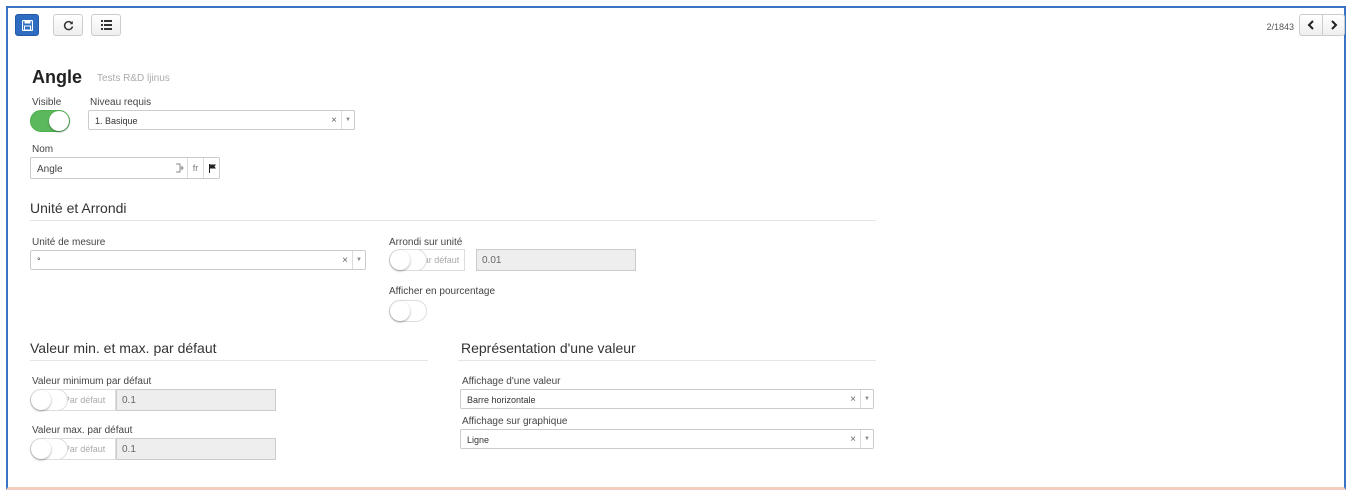 The image size is (1352, 492). What do you see at coordinates (345, 260) in the screenshot?
I see `unite-clear-icon: ×` at bounding box center [345, 260].